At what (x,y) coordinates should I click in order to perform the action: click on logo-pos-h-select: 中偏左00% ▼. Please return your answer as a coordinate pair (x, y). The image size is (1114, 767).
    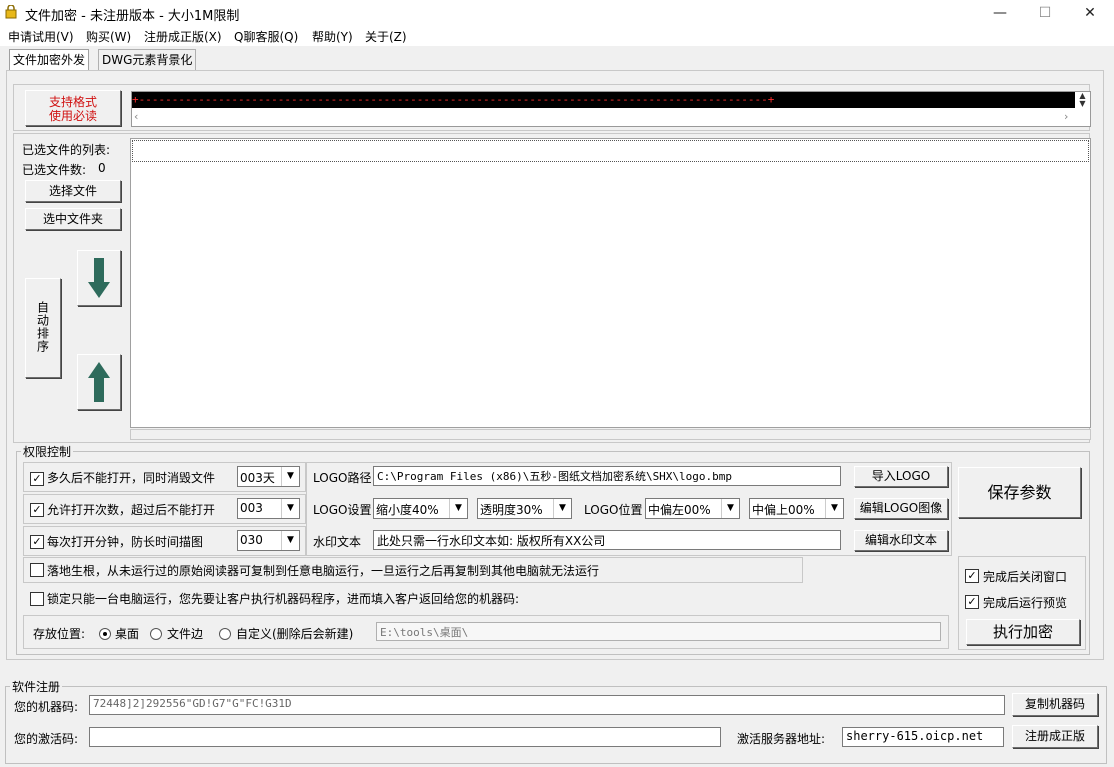
    Looking at the image, I should click on (692, 508).